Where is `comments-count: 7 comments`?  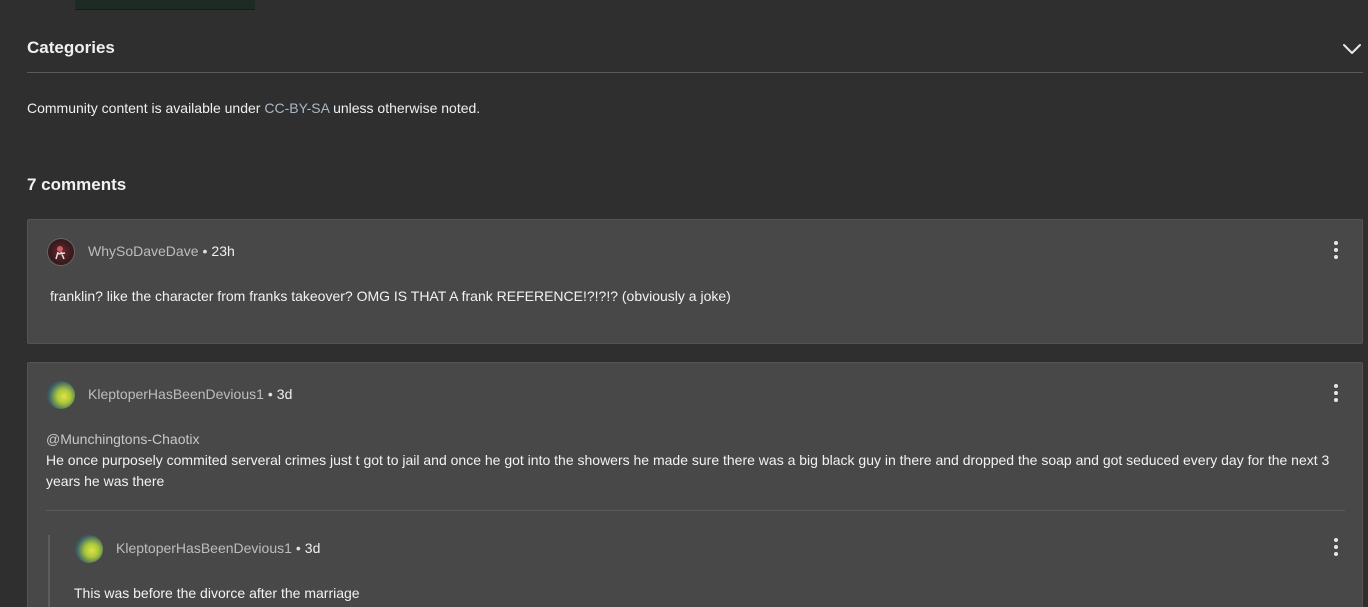
comments-count: 7 comments is located at coordinates (77, 184).